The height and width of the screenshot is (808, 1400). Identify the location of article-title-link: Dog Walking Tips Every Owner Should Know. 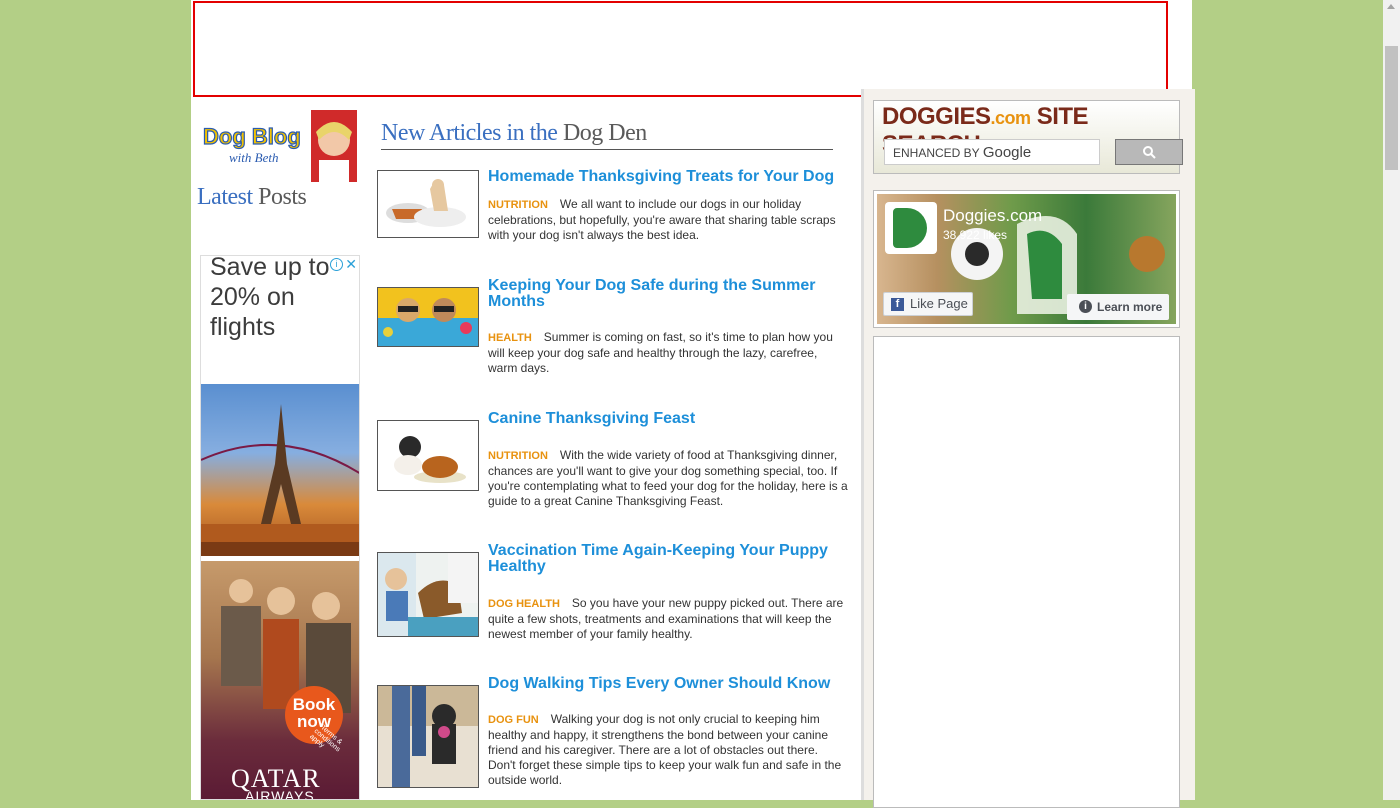
(668, 684).